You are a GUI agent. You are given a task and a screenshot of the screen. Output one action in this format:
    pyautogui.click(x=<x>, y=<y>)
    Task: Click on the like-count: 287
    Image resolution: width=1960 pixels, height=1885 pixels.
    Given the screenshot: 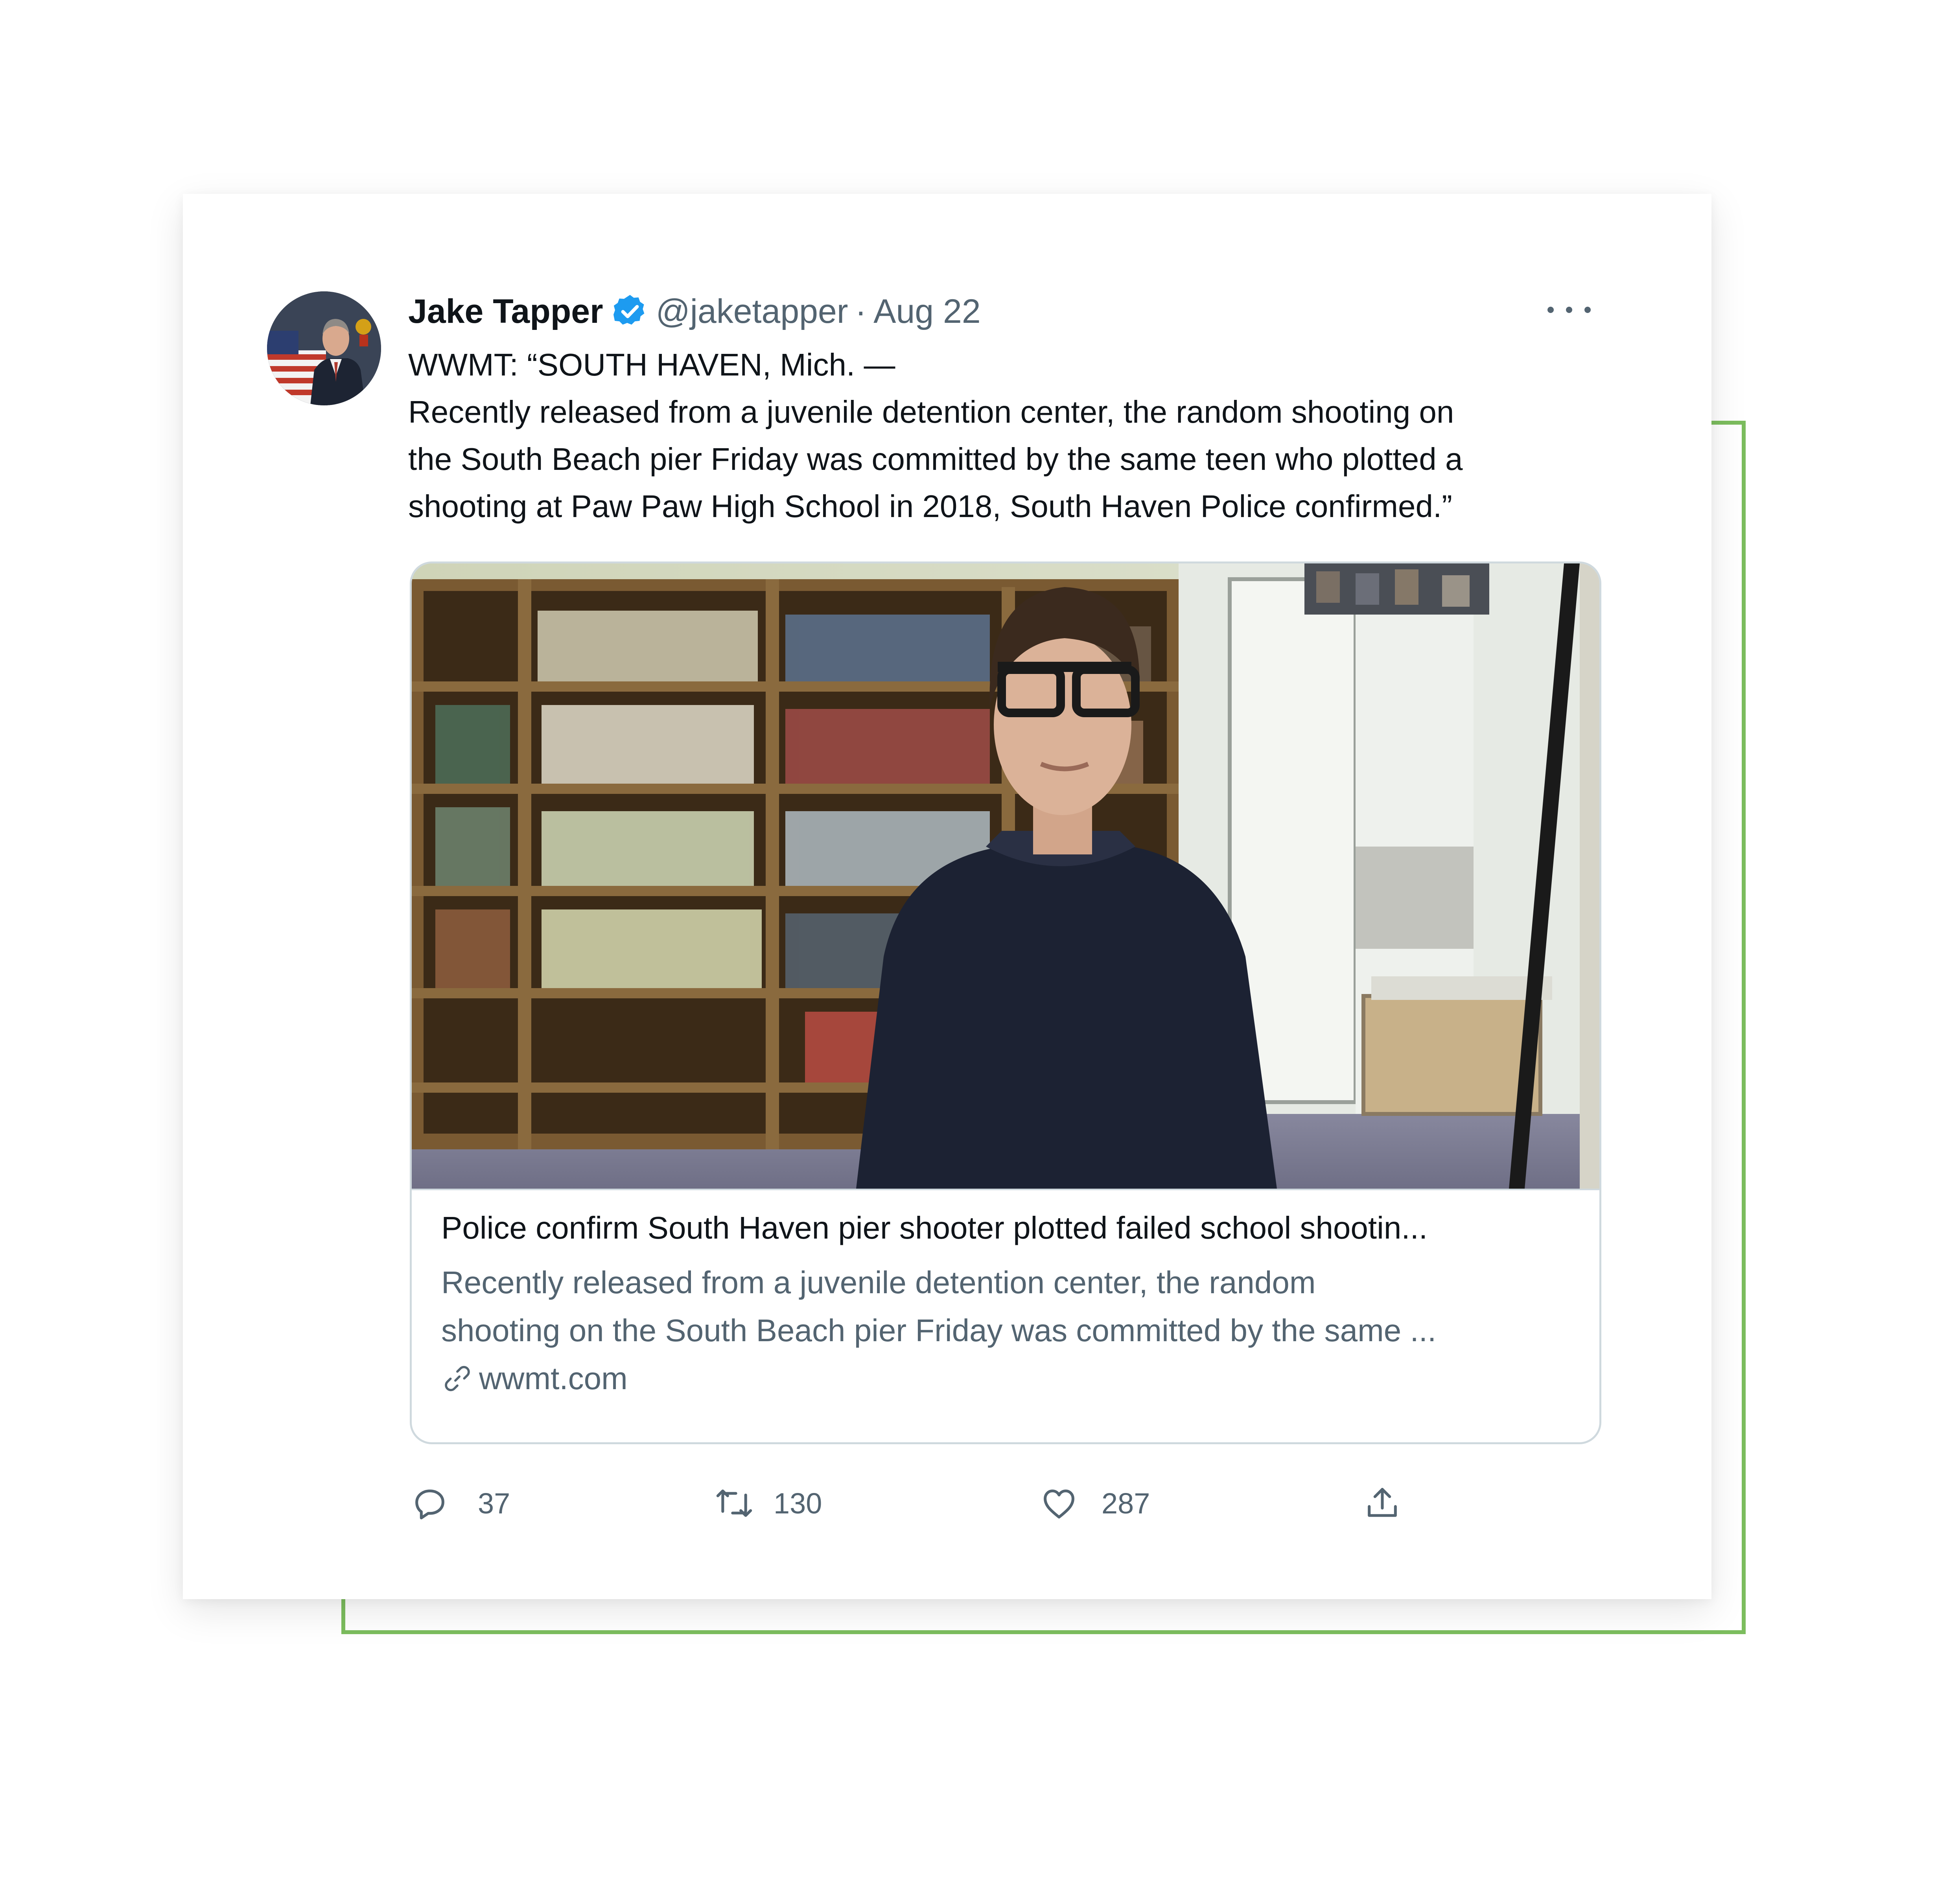 What is the action you would take?
    pyautogui.click(x=1126, y=1504)
    